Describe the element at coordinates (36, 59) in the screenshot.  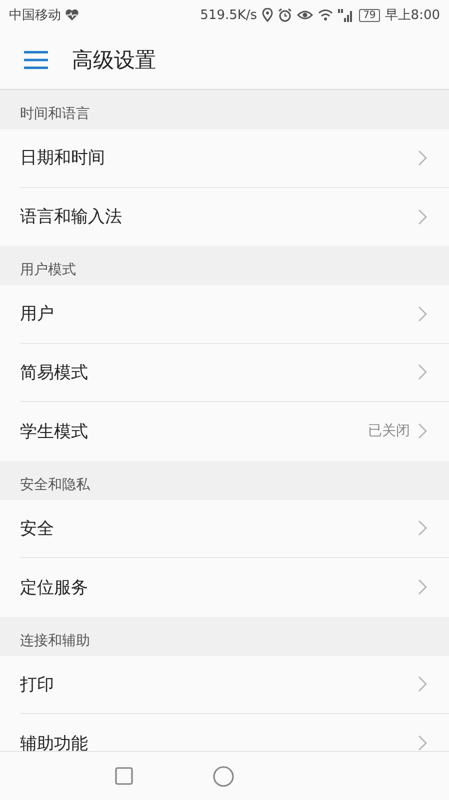
I see `menu-icon` at that location.